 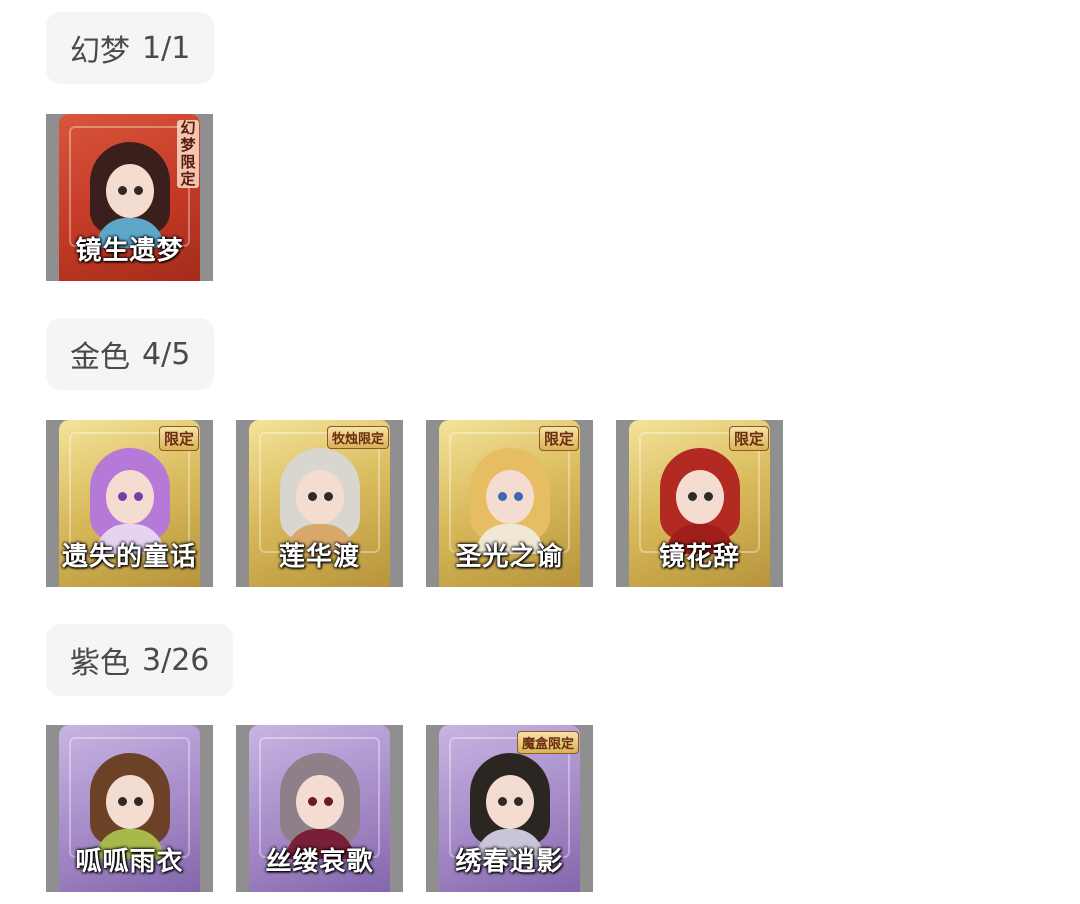 I want to click on tier-name: 金色, so click(x=100, y=357).